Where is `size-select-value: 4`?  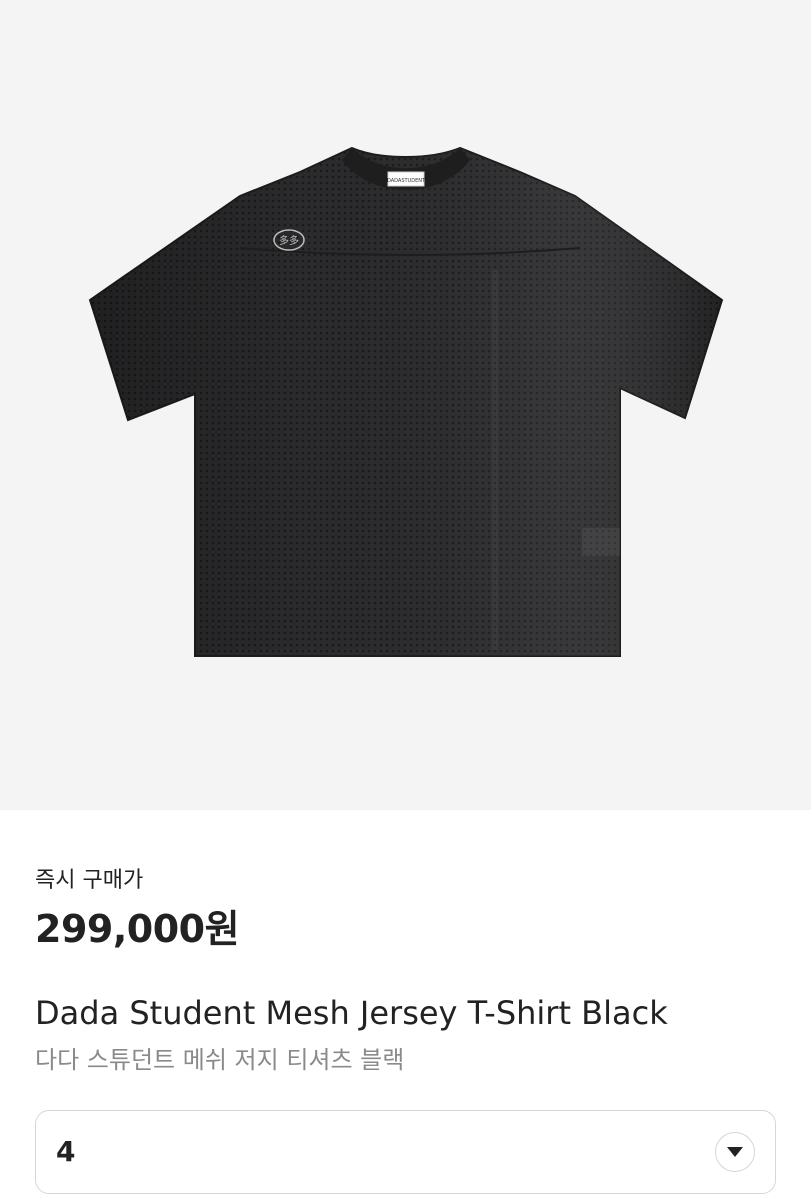
size-select-value: 4 is located at coordinates (66, 1151).